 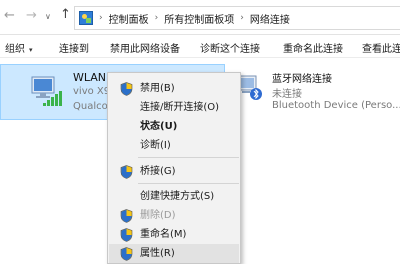 What do you see at coordinates (174, 145) in the screenshot?
I see `menu-item-diagnose: 诊断(I)` at bounding box center [174, 145].